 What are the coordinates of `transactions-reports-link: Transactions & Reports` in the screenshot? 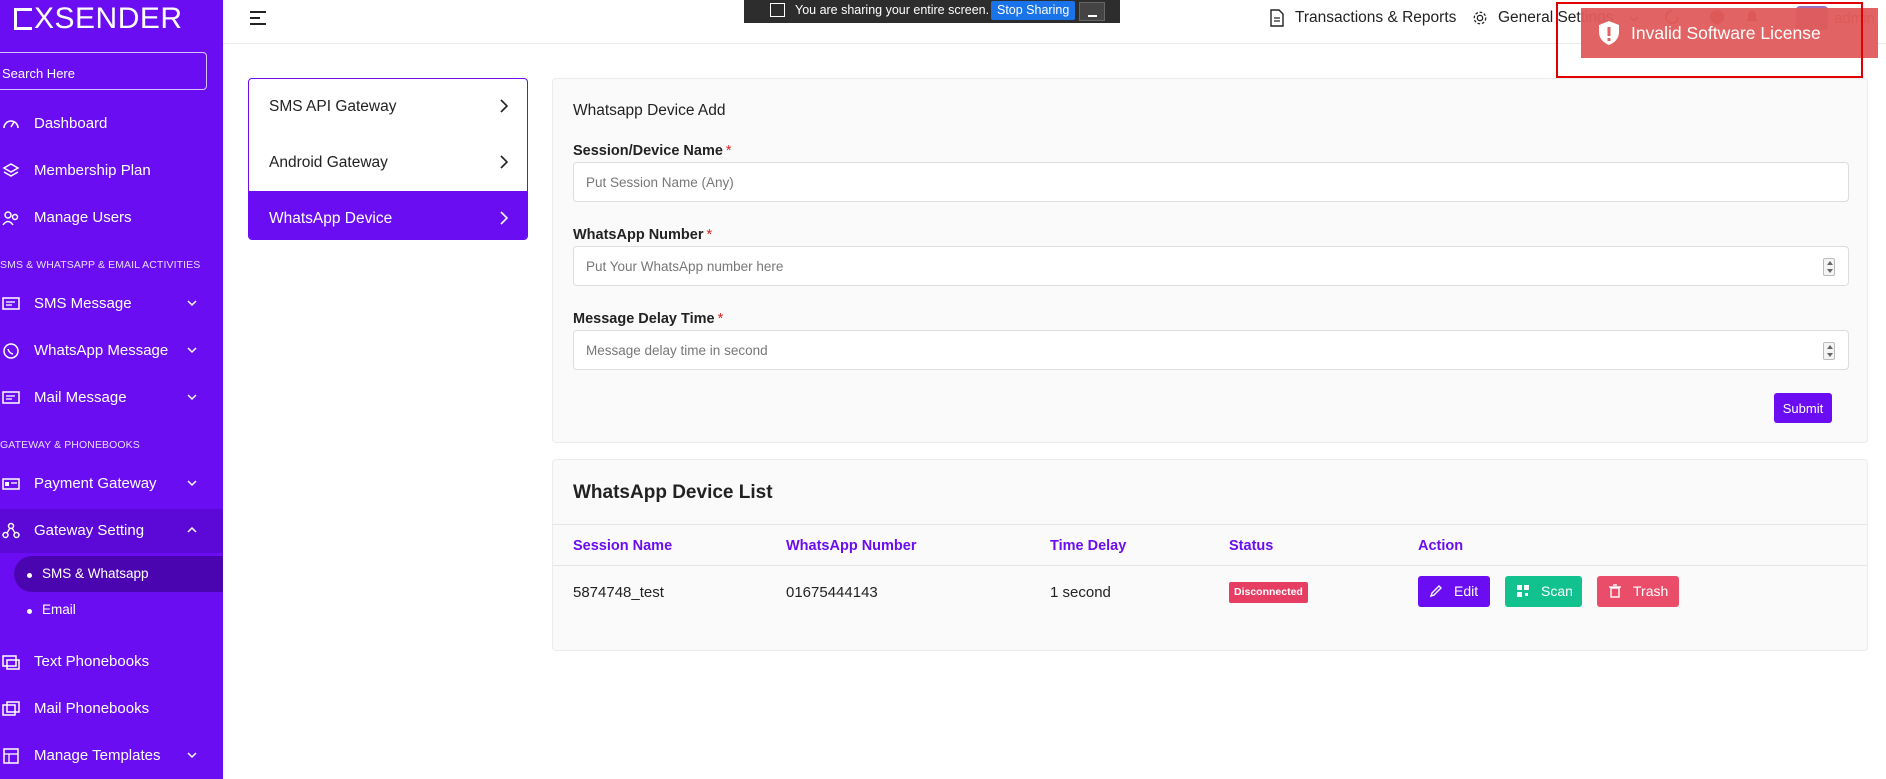 It's located at (1362, 18).